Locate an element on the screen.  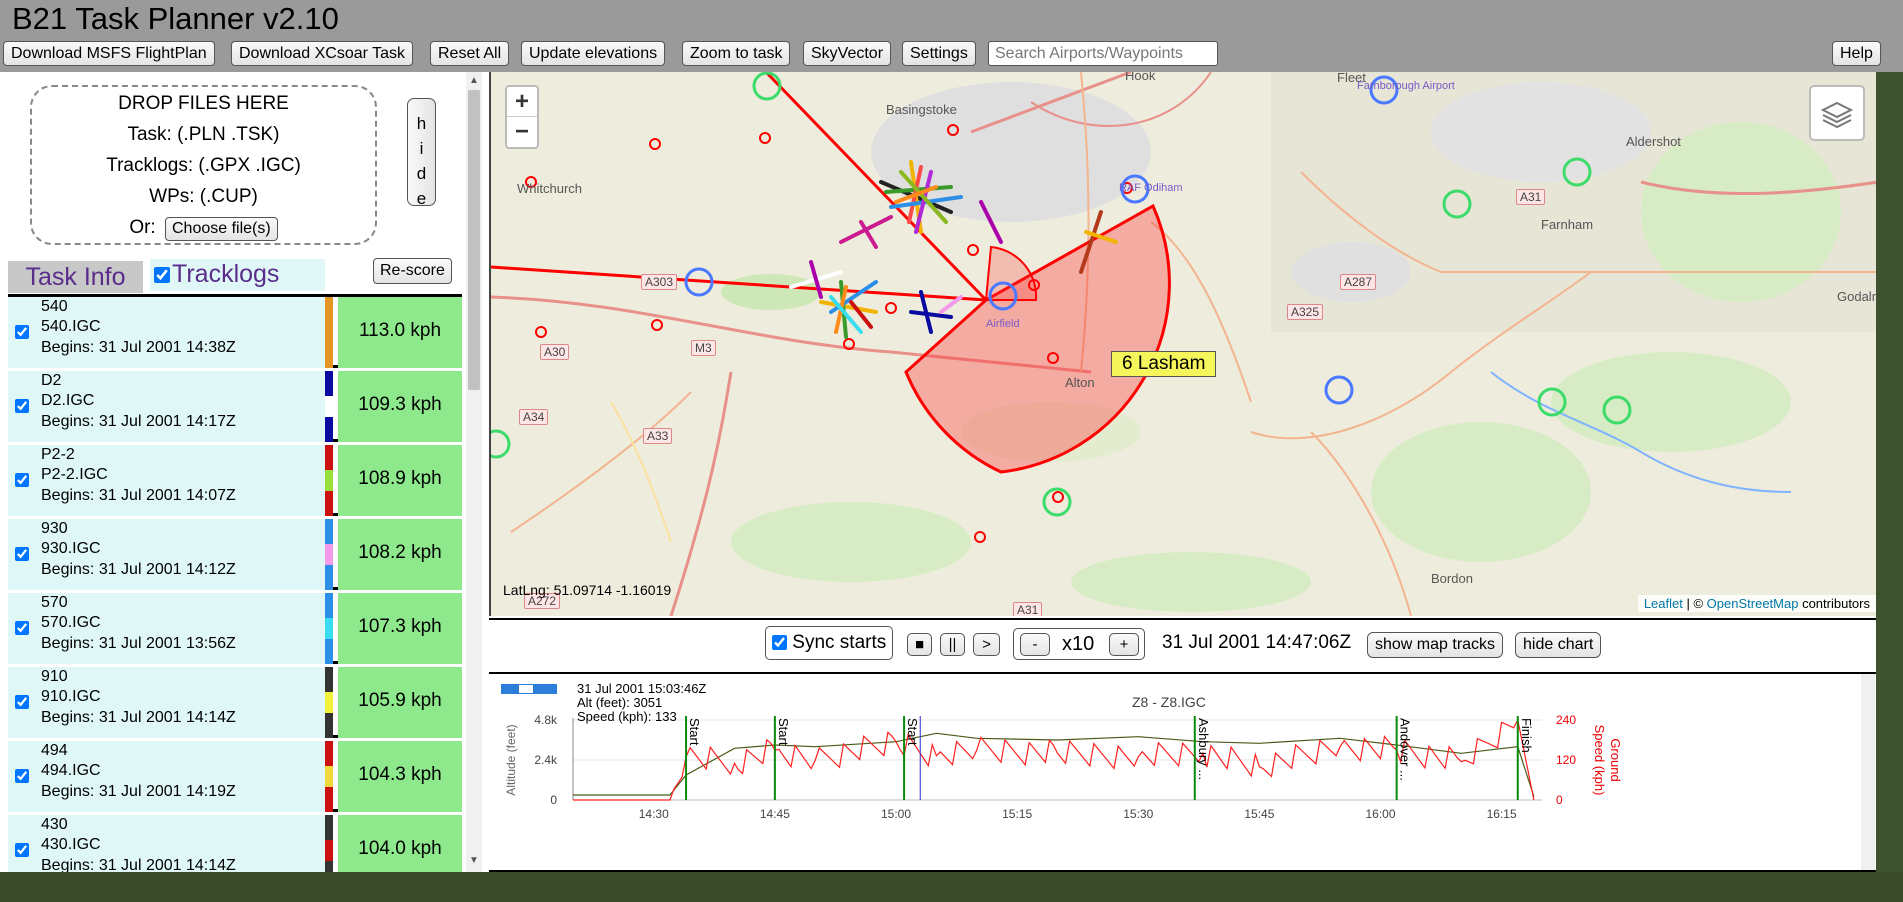
tracklog-speed: 108.9 kph is located at coordinates (400, 480).